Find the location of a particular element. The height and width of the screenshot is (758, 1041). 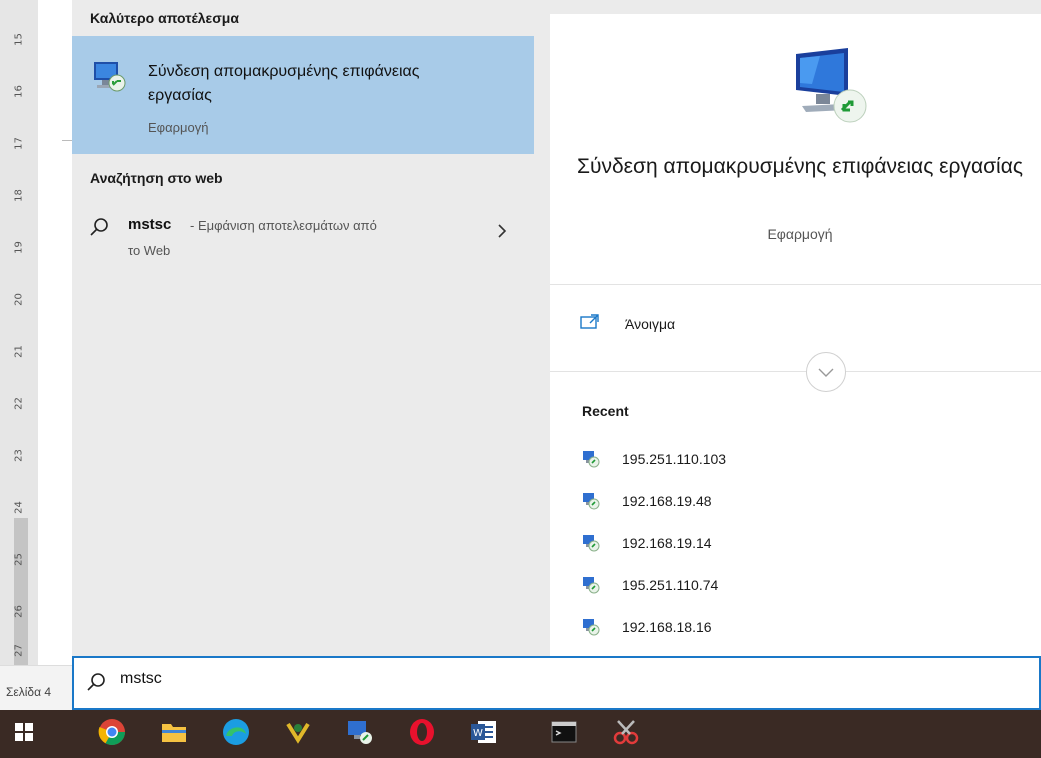

app-icon is located at coordinates (298, 734).